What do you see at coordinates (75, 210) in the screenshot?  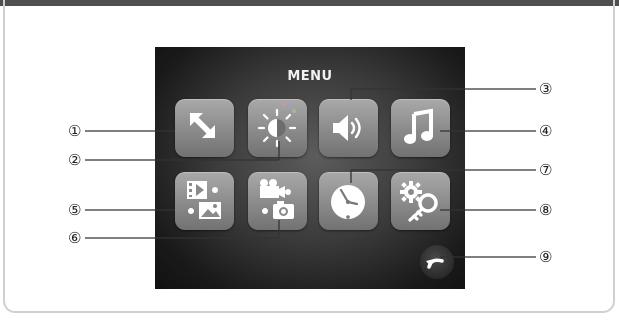 I see `callout-5: ⑤` at bounding box center [75, 210].